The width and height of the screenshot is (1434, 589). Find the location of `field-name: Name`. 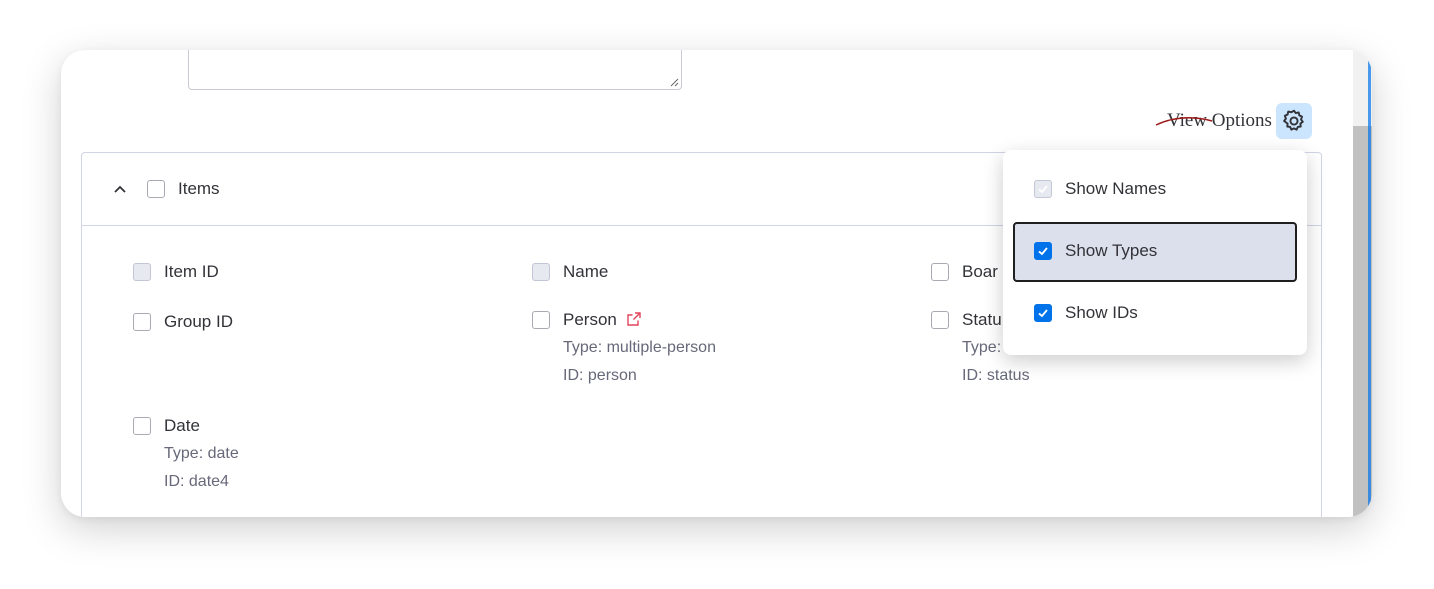

field-name: Name is located at coordinates (586, 271).